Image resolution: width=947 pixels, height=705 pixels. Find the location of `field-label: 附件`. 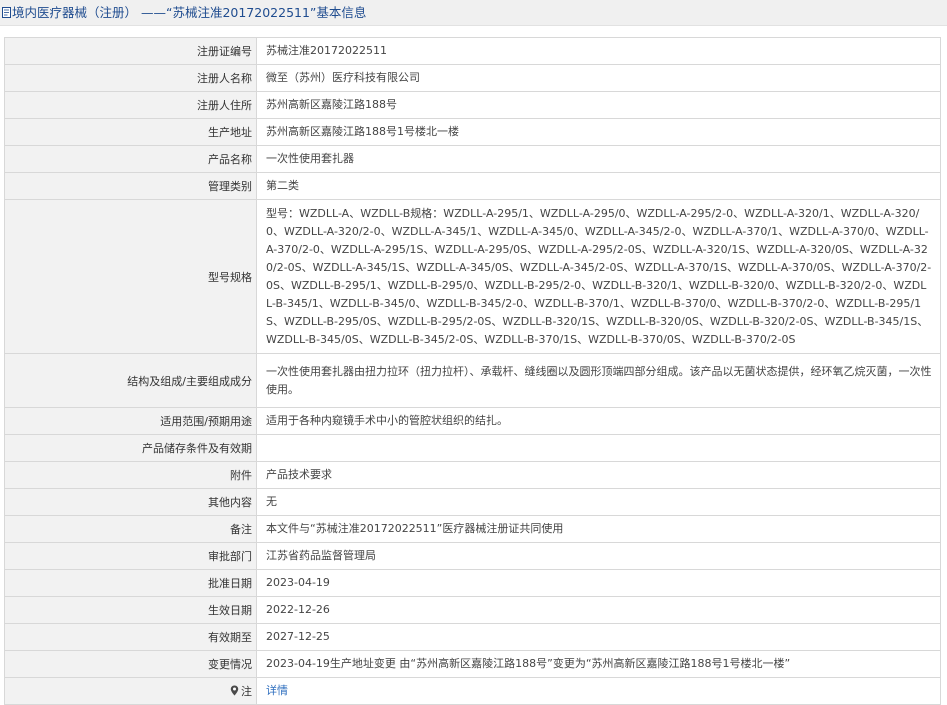

field-label: 附件 is located at coordinates (130, 475).